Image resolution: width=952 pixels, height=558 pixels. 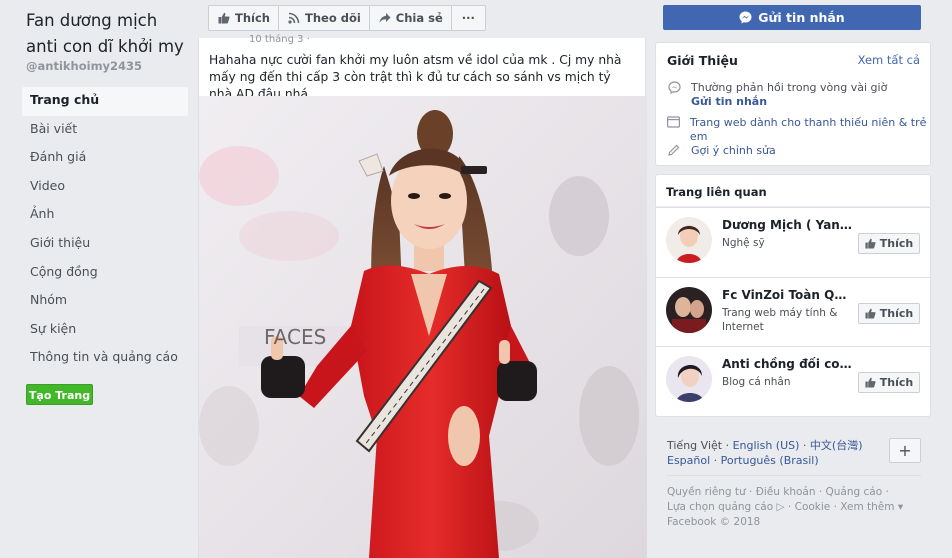 I want to click on post-timestamp: 10 tháng 3 ·, so click(x=279, y=39).